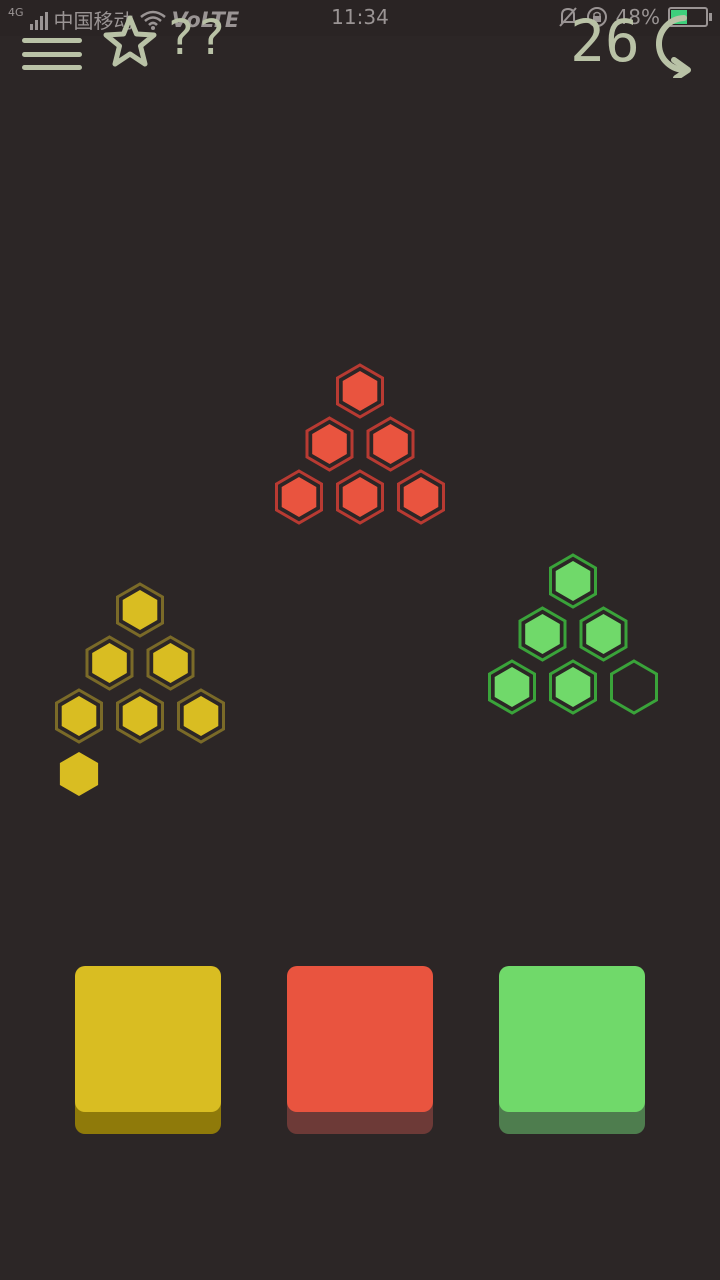  Describe the element at coordinates (140, 689) in the screenshot. I see `yellow-hex-pile` at that location.